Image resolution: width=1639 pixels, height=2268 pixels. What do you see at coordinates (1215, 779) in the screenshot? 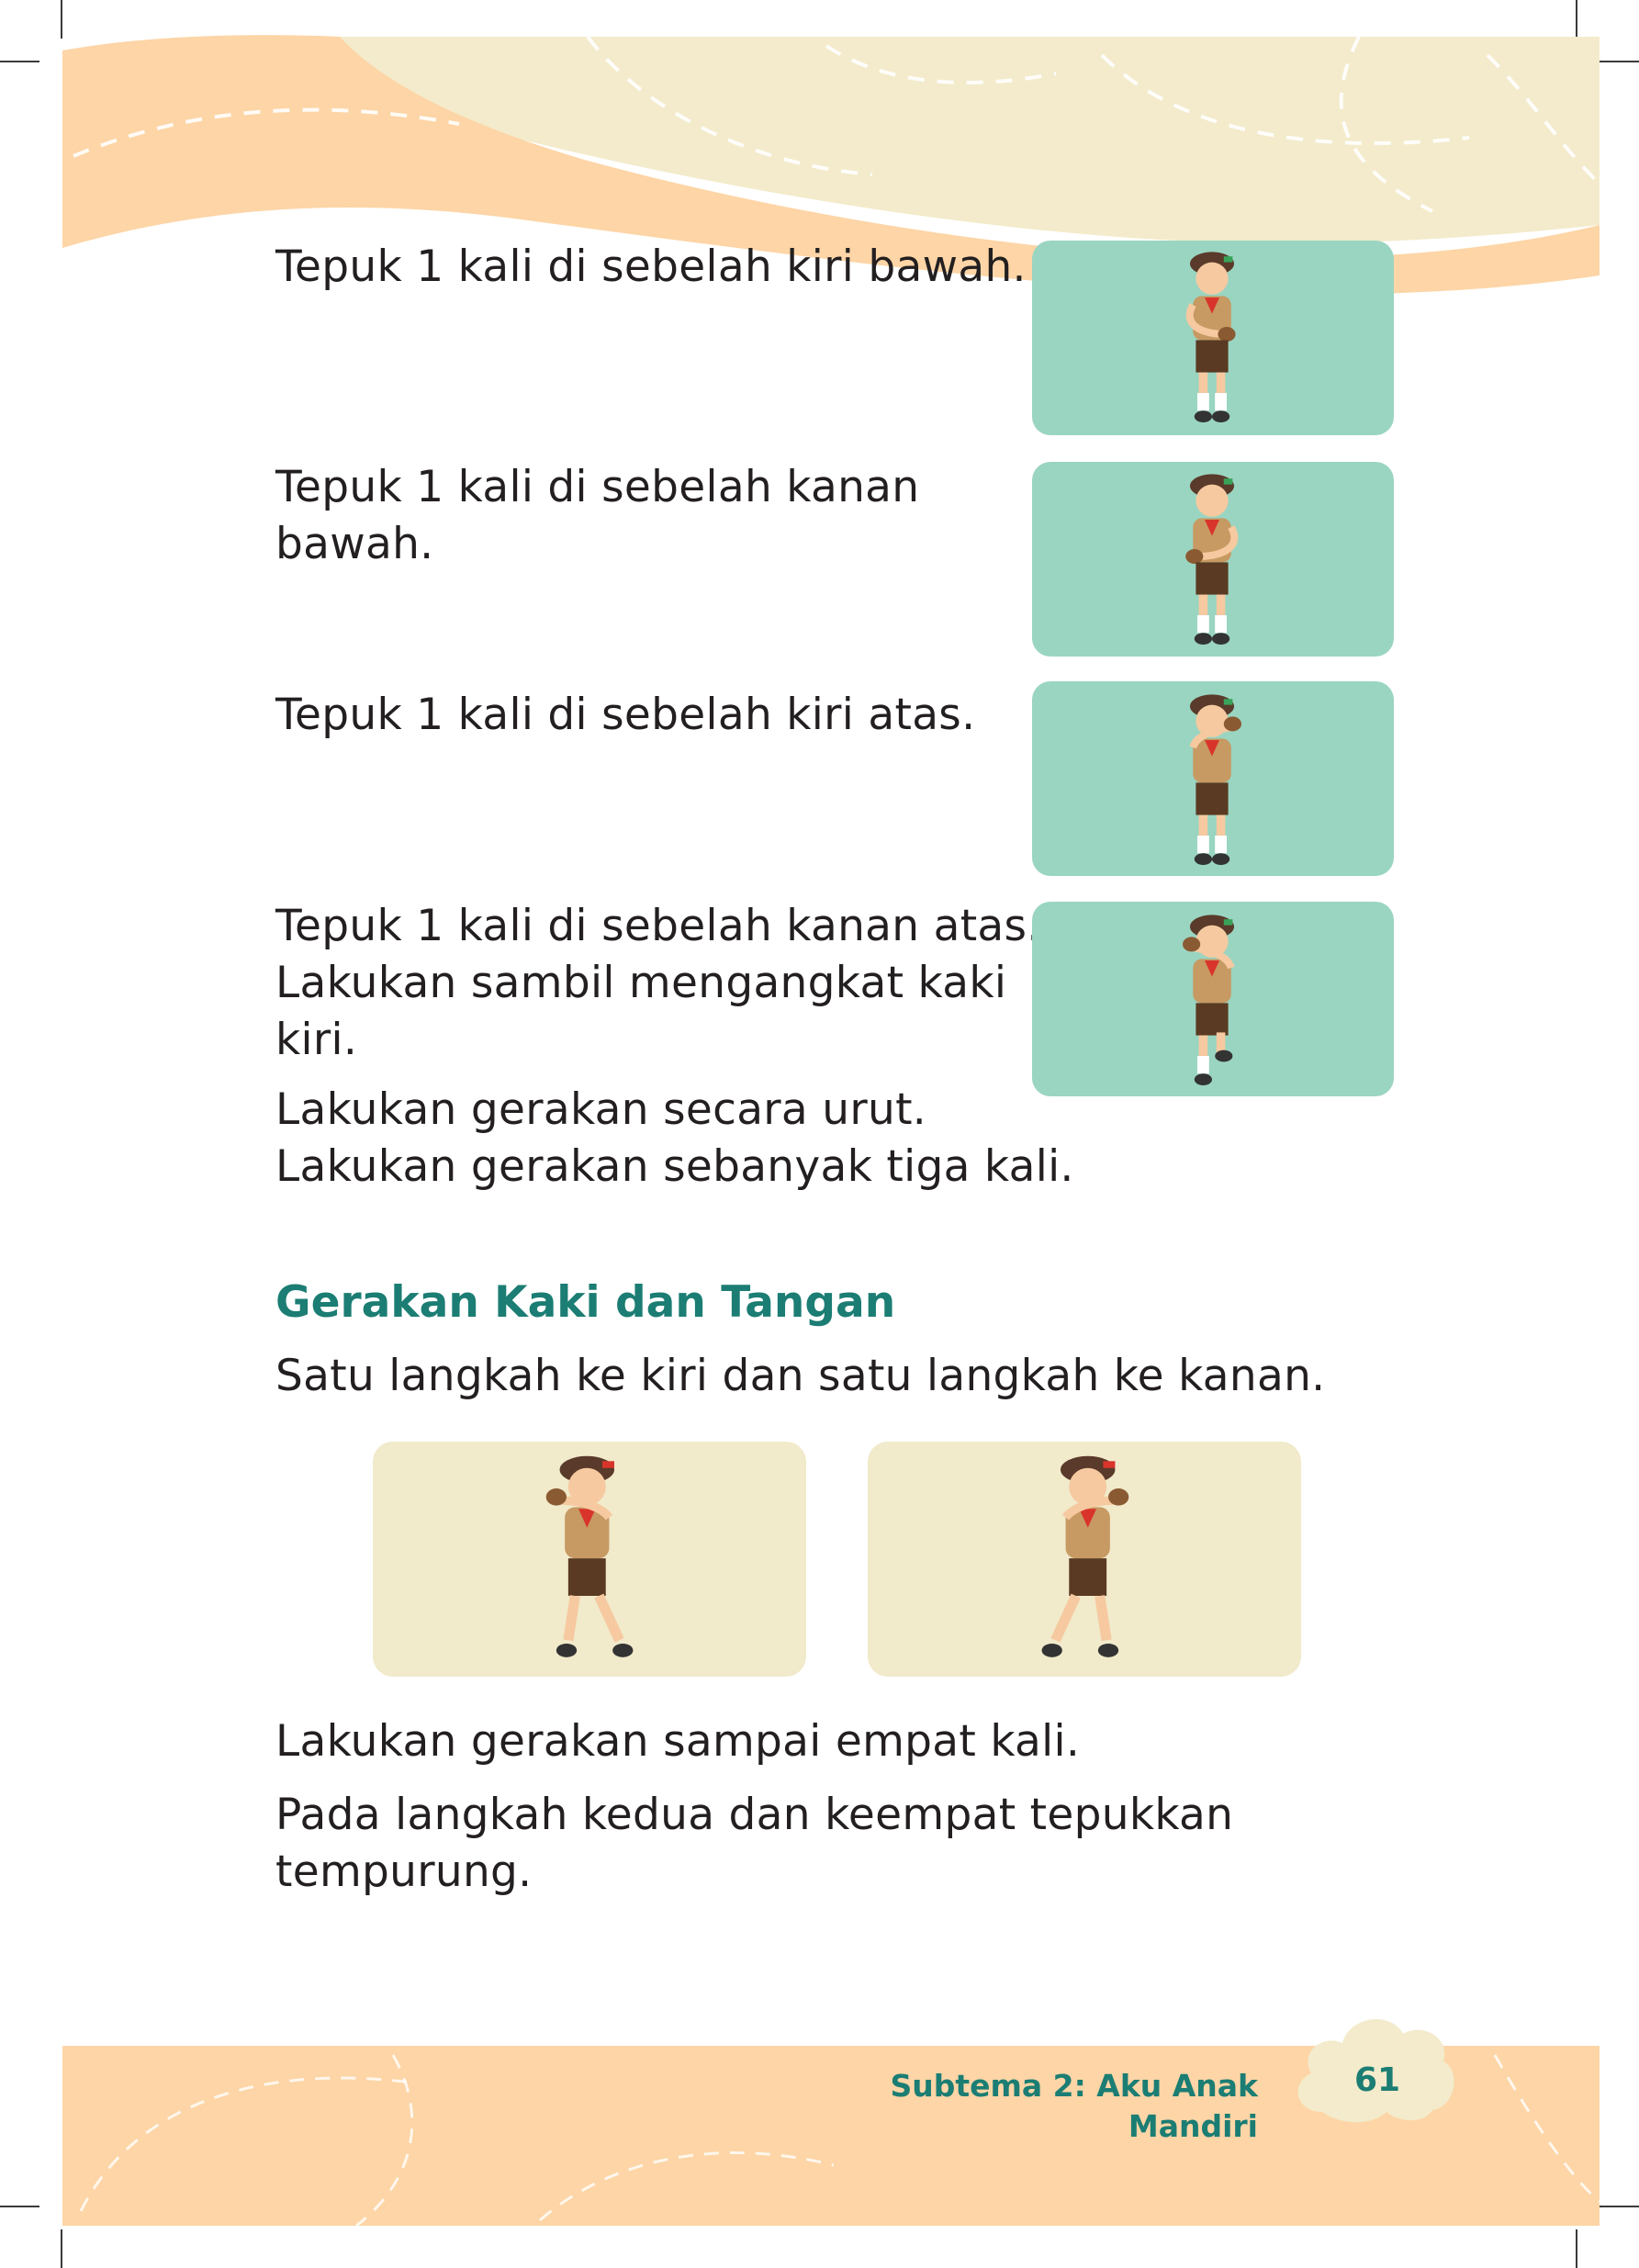
I see `scout-clap-upper-left-image` at bounding box center [1215, 779].